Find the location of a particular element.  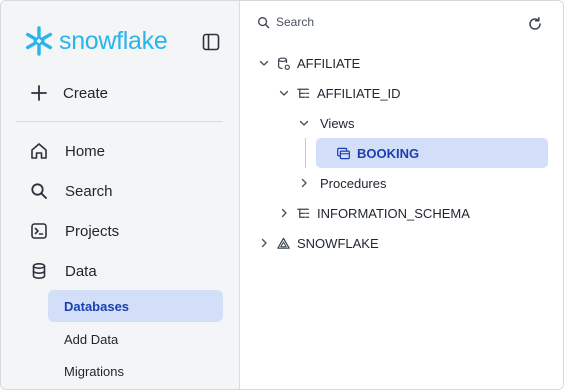

tree-node-procedures: Procedures is located at coordinates (341, 183).